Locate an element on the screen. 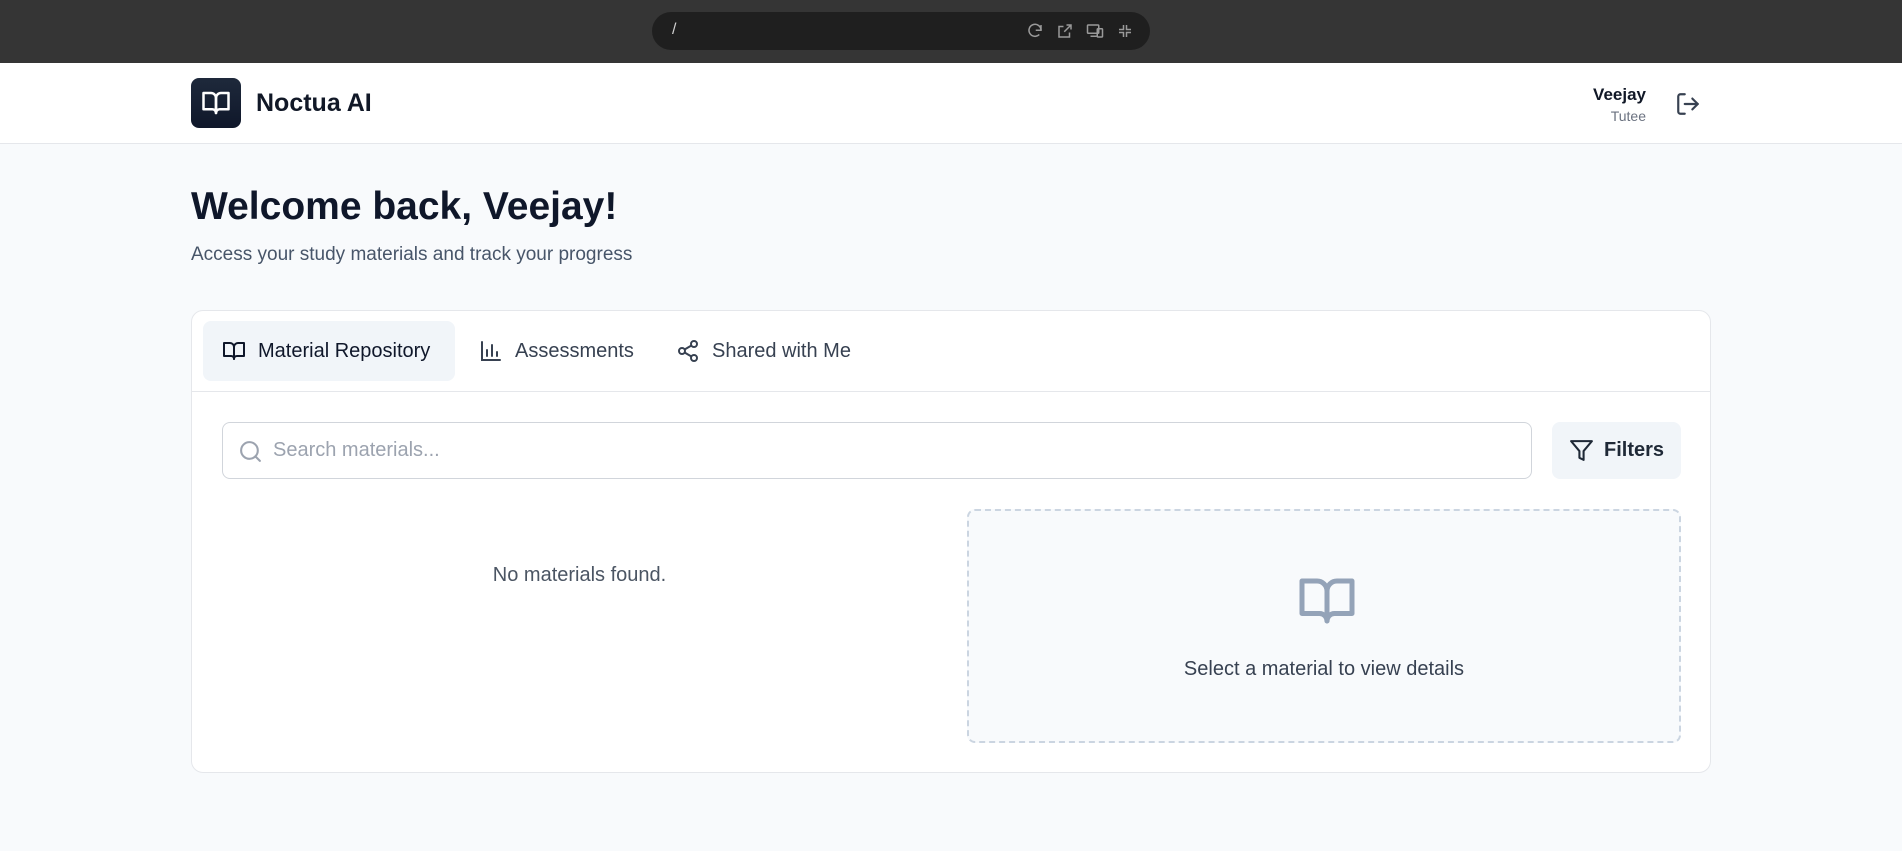 Image resolution: width=1902 pixels, height=851 pixels. logout-icon is located at coordinates (1688, 104).